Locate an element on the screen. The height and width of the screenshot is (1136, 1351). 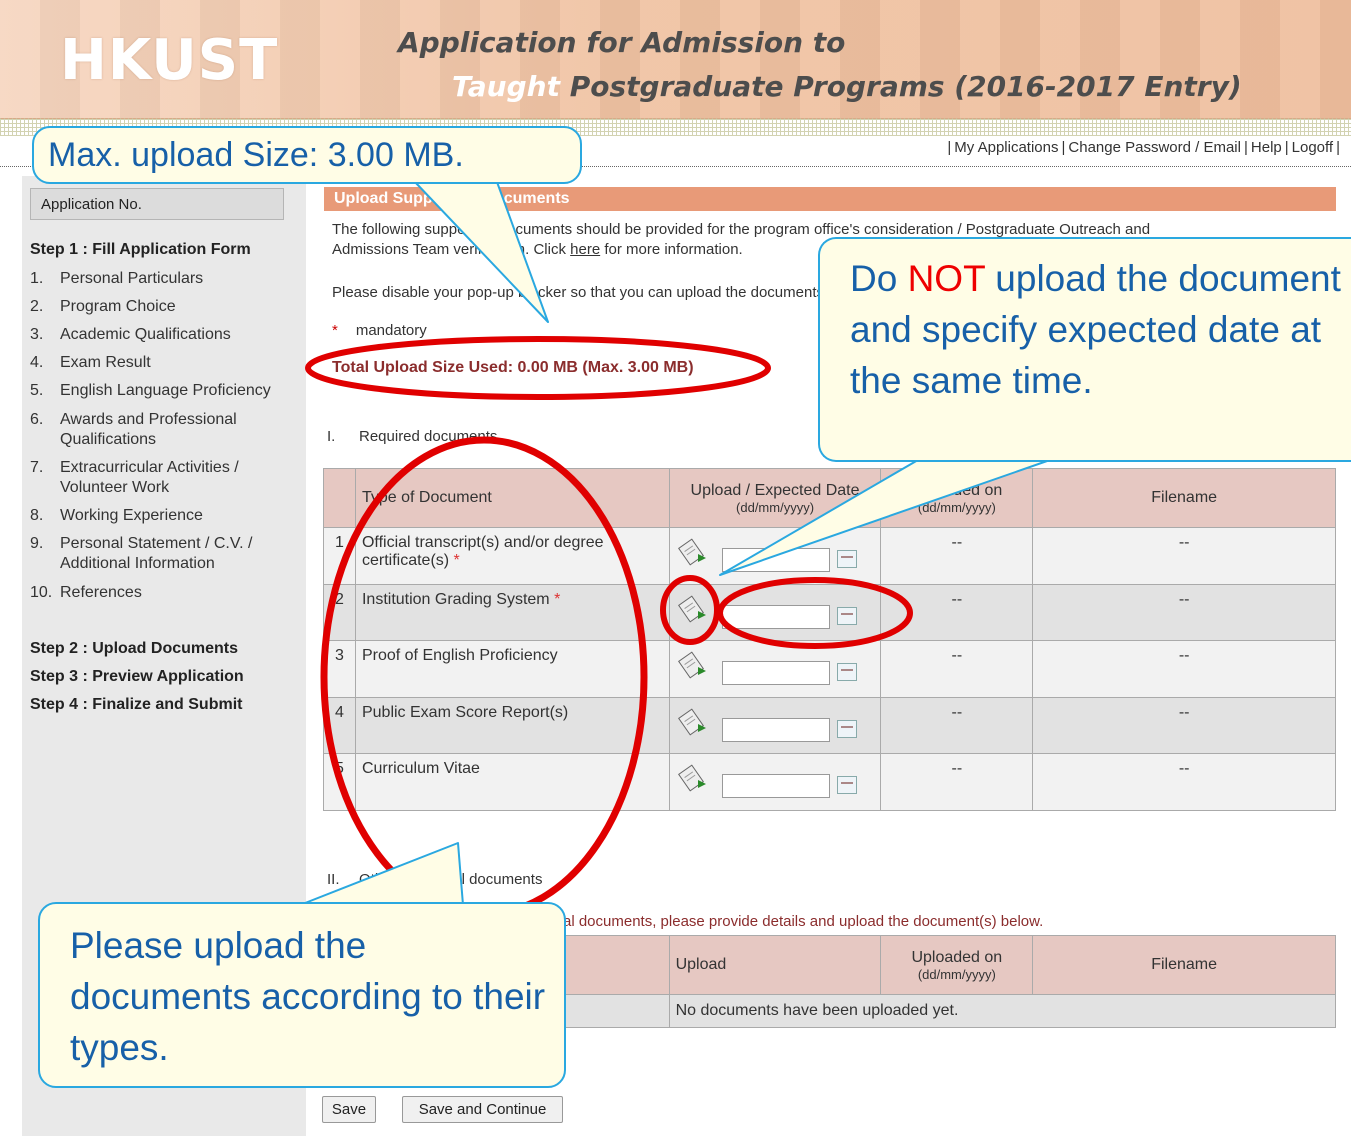
max-size-callout: Max. upload Size: 3.00 MB. is located at coordinates (307, 155).